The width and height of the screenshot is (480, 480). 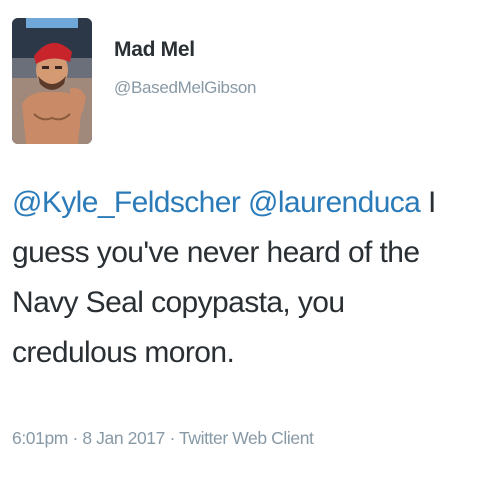 I want to click on display-name: Mad Mel, so click(x=185, y=50).